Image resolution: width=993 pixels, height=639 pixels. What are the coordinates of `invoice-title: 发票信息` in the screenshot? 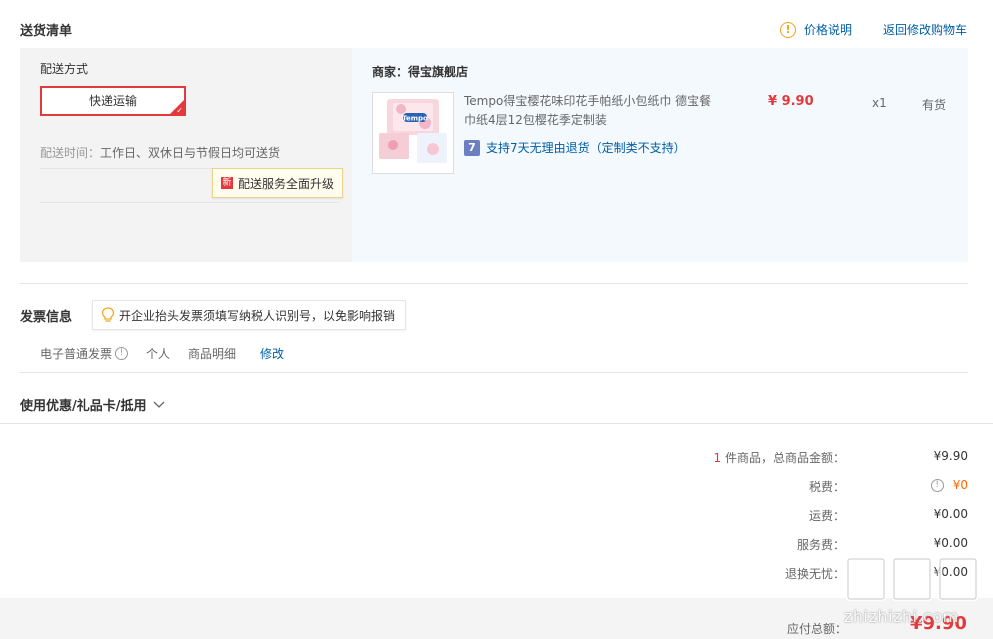 It's located at (46, 317).